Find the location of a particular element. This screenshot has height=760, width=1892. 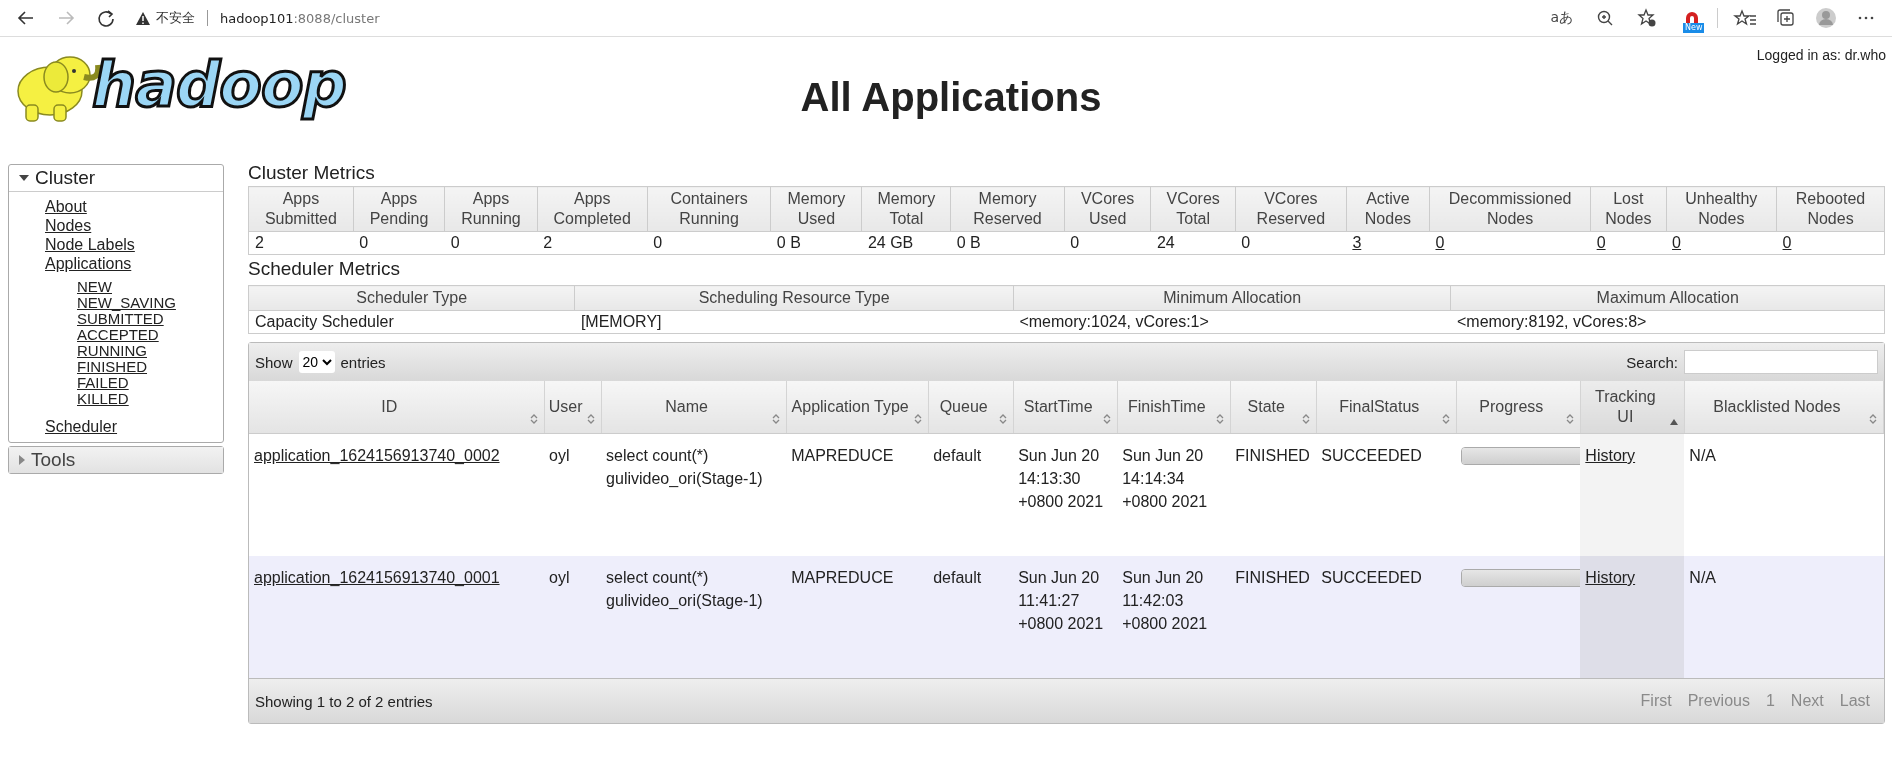

sidebar-link: Nodes is located at coordinates (134, 225).